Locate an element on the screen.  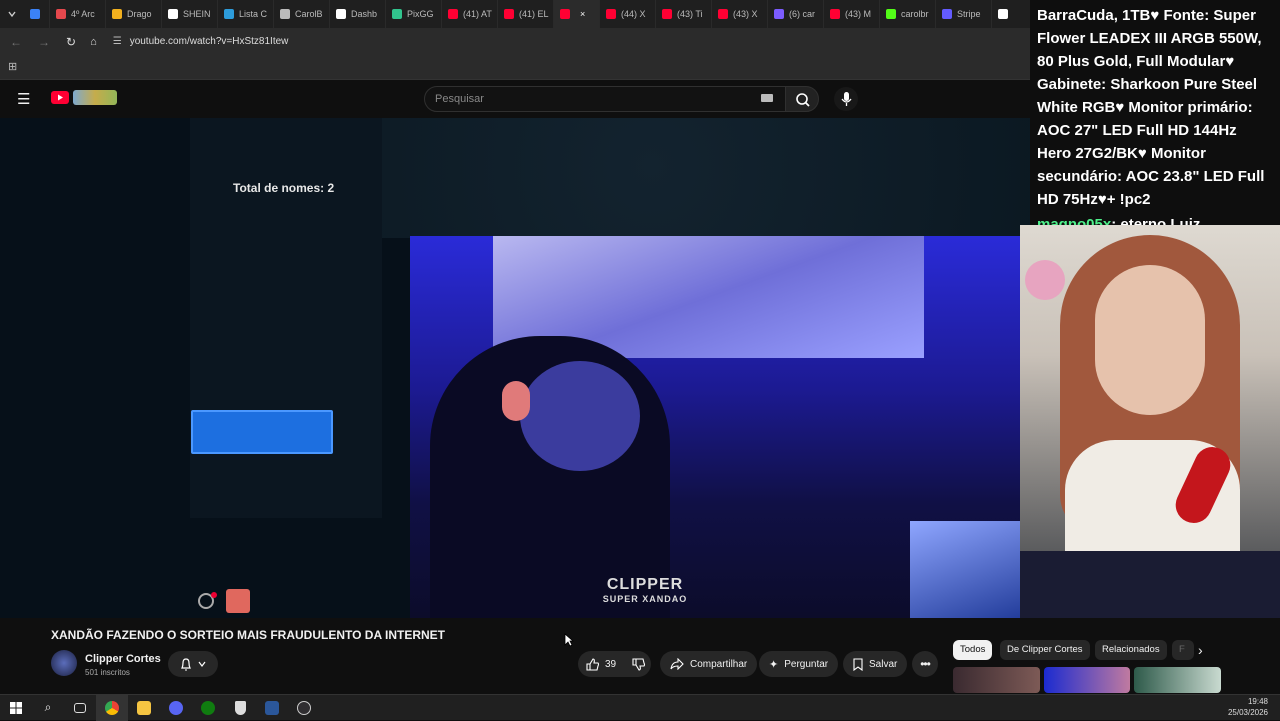
like-dislike-group: 39 is located at coordinates (614, 664).